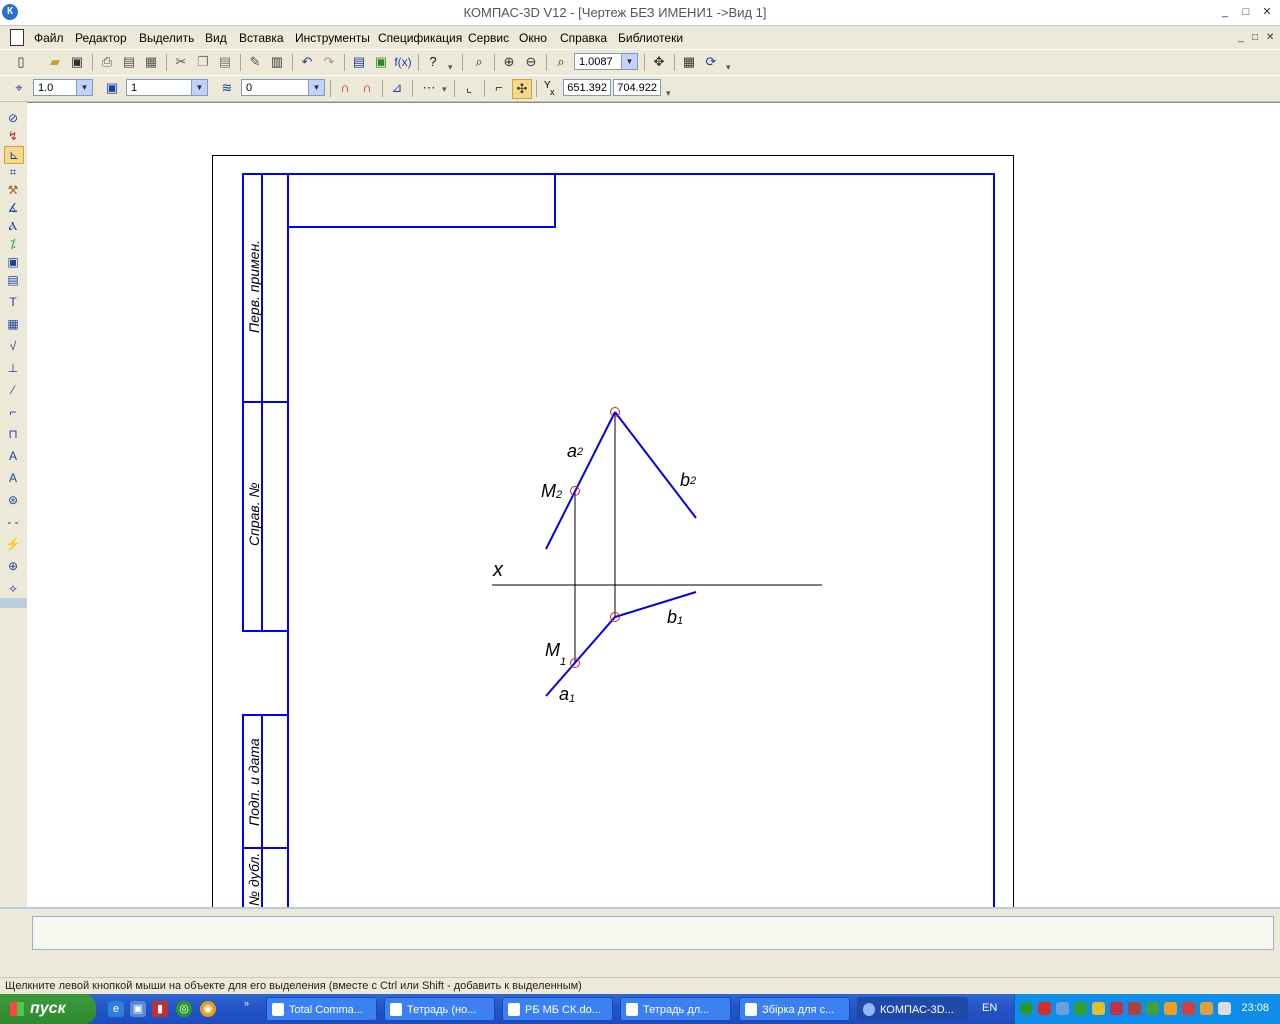 The width and height of the screenshot is (1280, 1024). I want to click on toolbar-overflow-icon: ▾, so click(668, 93).